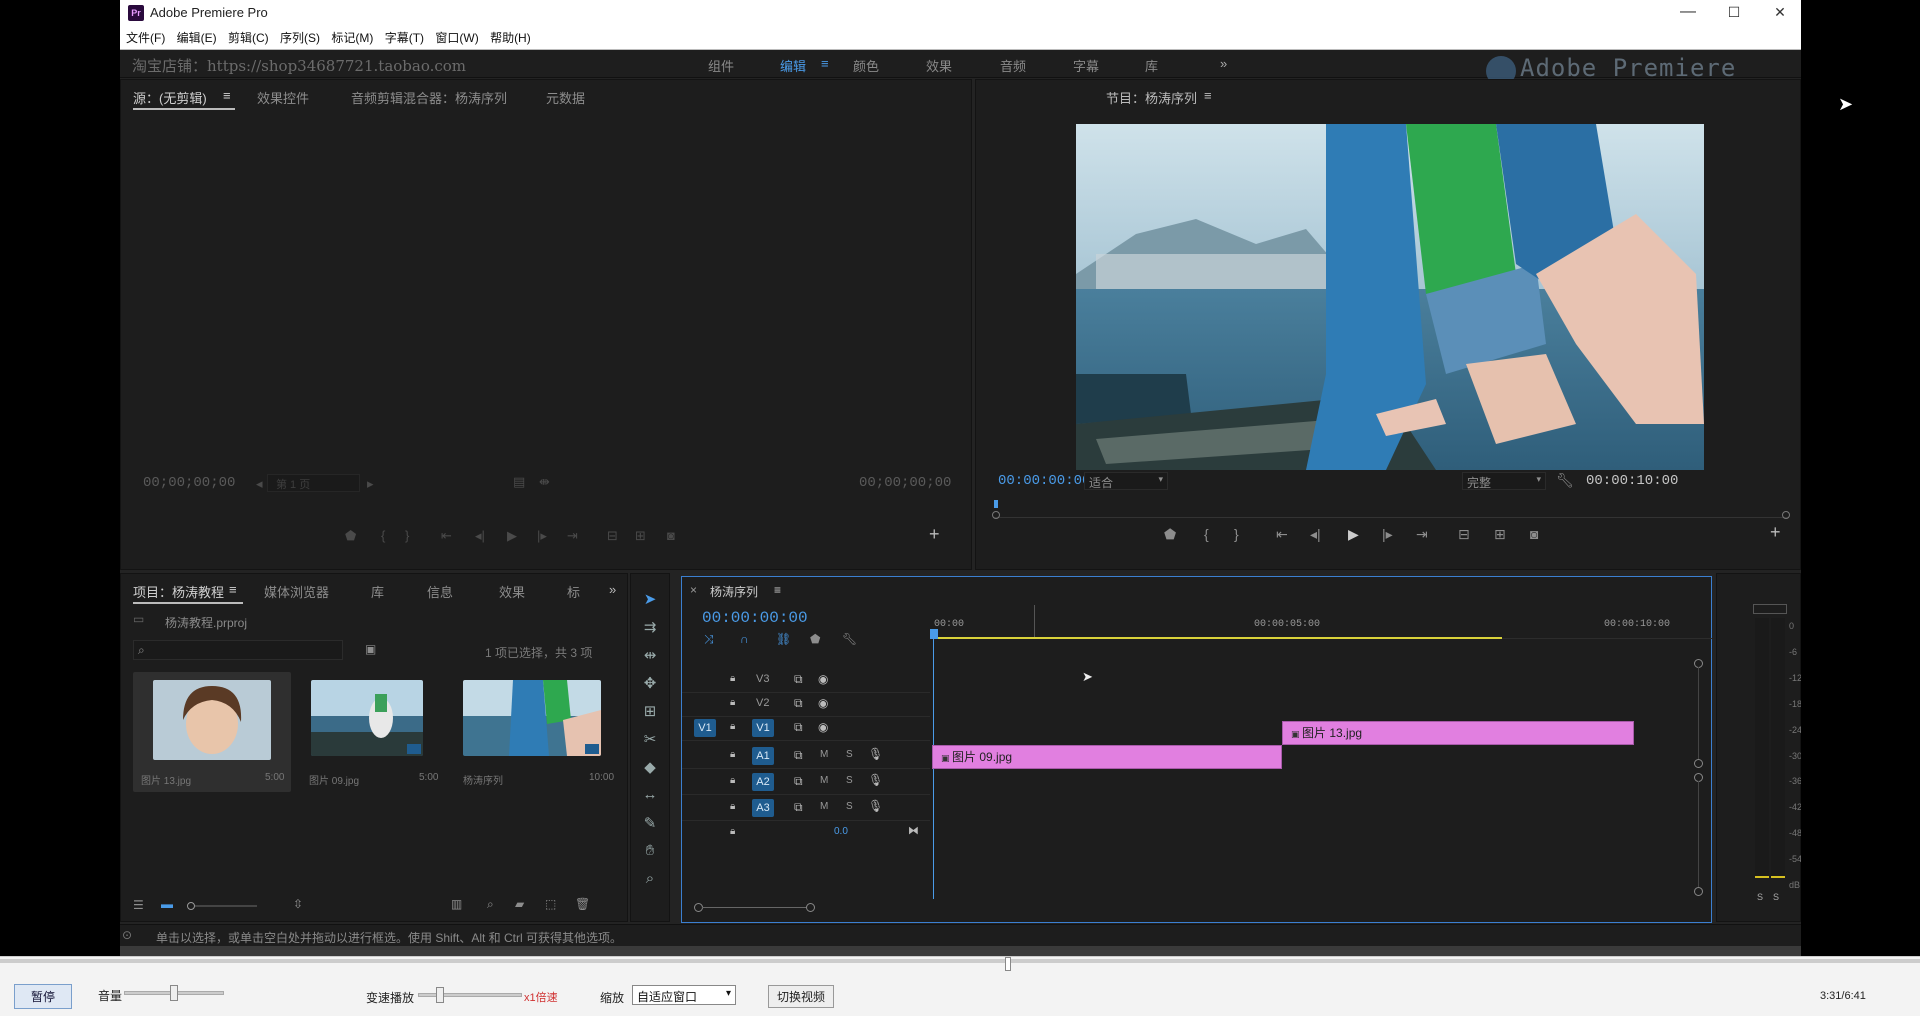  Describe the element at coordinates (705, 728) in the screenshot. I see `source-patch-v1: V1` at that location.